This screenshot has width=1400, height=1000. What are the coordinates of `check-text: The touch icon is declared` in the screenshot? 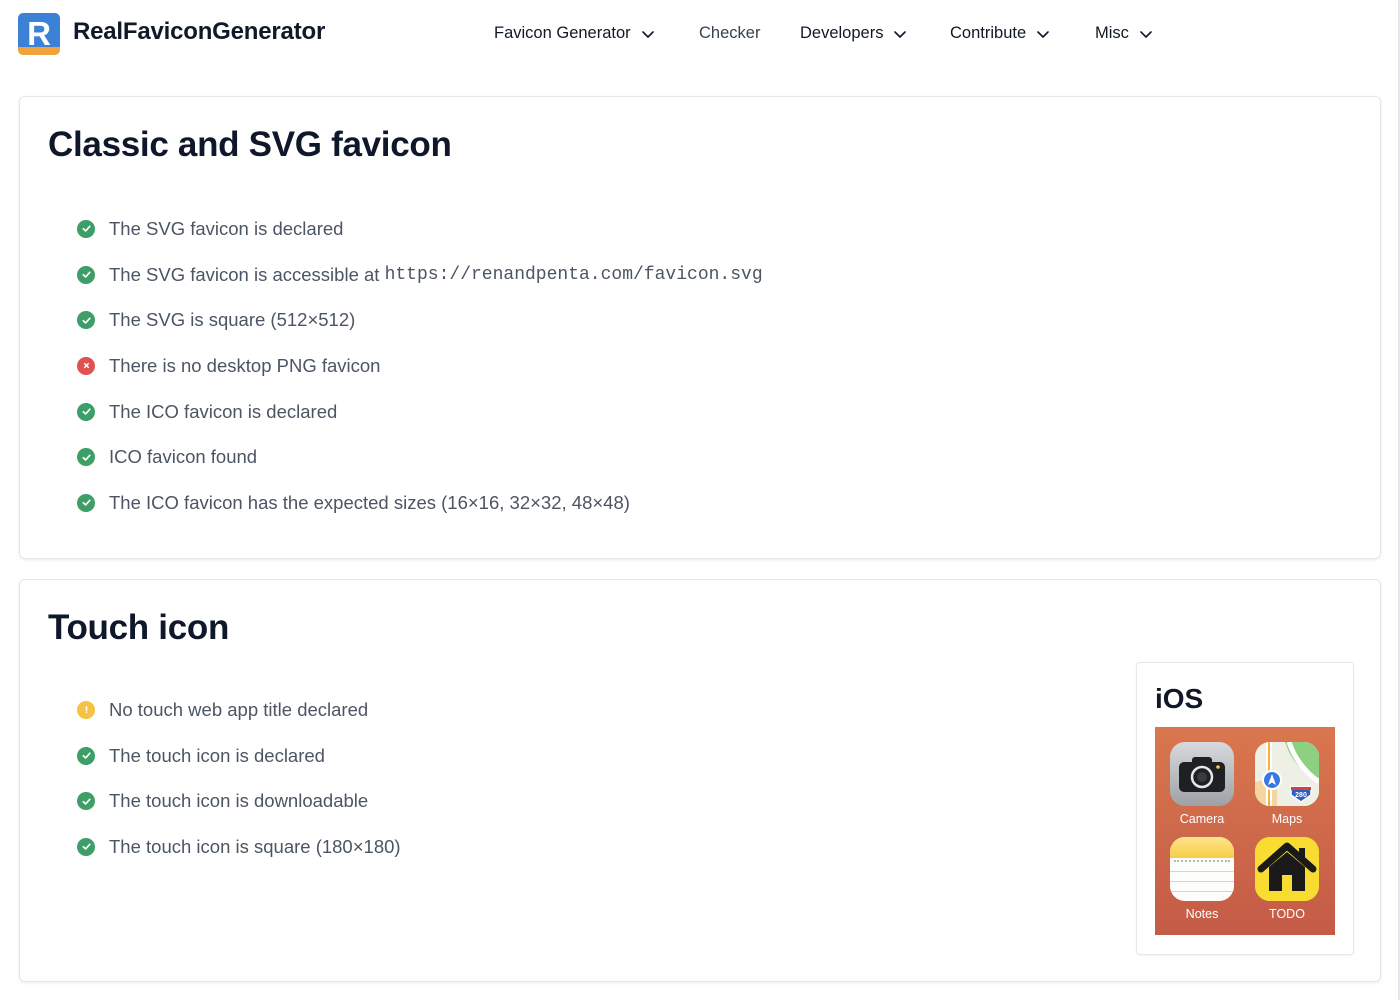 It's located at (217, 755).